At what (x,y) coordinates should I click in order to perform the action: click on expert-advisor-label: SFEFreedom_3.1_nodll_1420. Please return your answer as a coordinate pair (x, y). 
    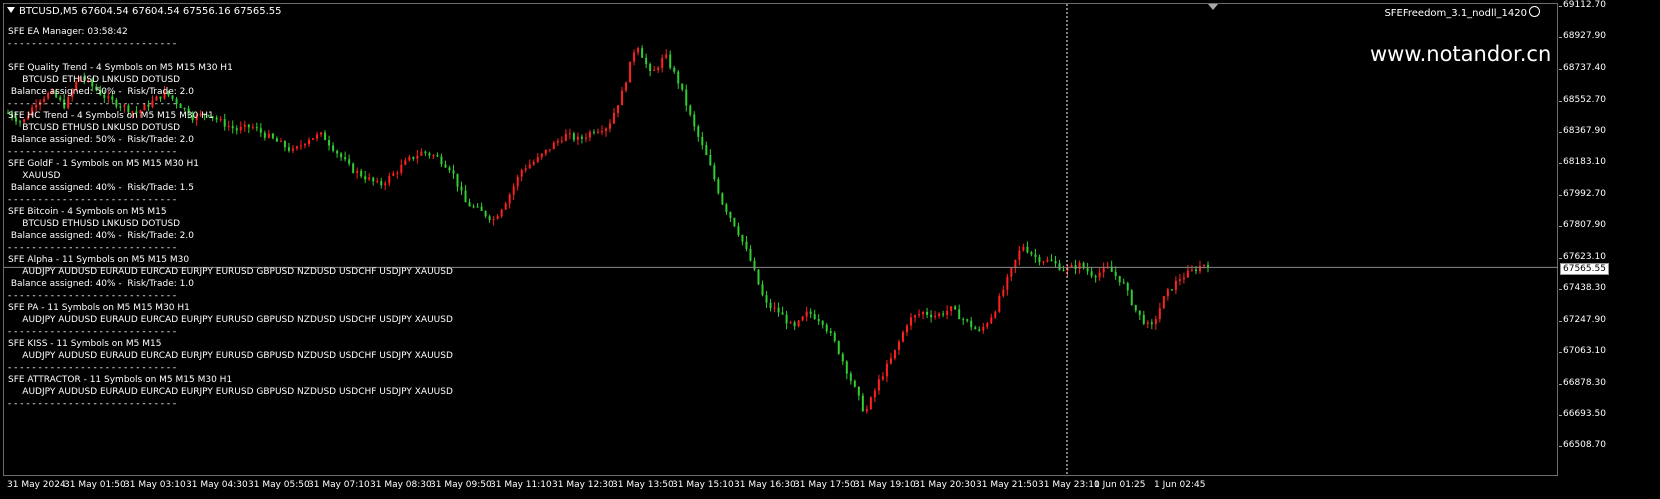
    Looking at the image, I should click on (1462, 12).